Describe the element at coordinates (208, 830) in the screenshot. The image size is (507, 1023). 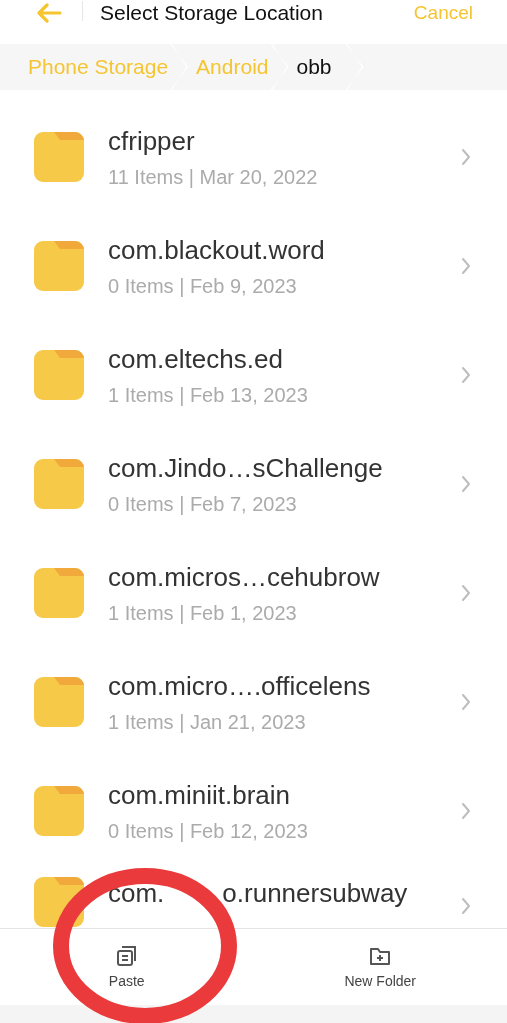
I see `folder-details: 0 Items | Feb 12, 2023` at that location.